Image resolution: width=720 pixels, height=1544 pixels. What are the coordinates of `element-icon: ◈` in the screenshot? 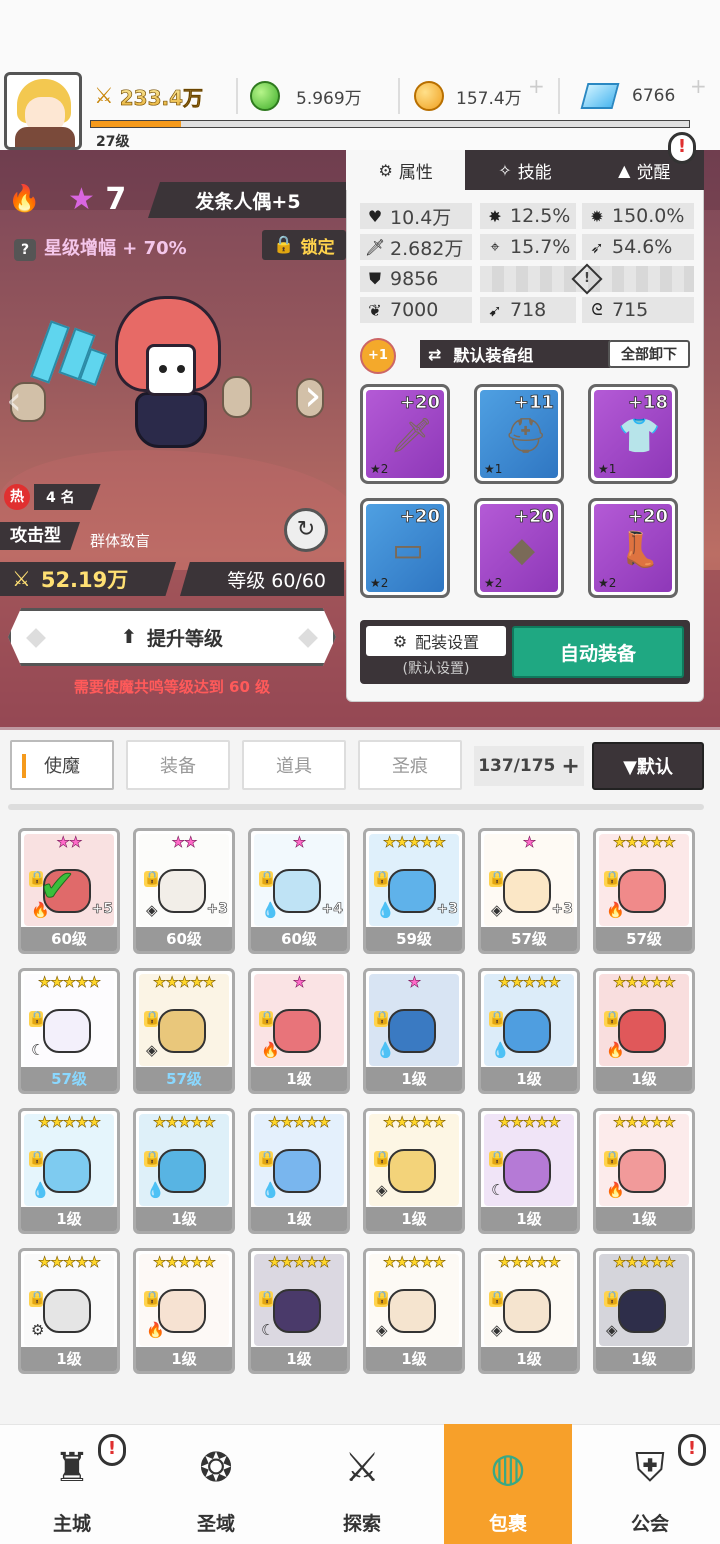 It's located at (382, 1190).